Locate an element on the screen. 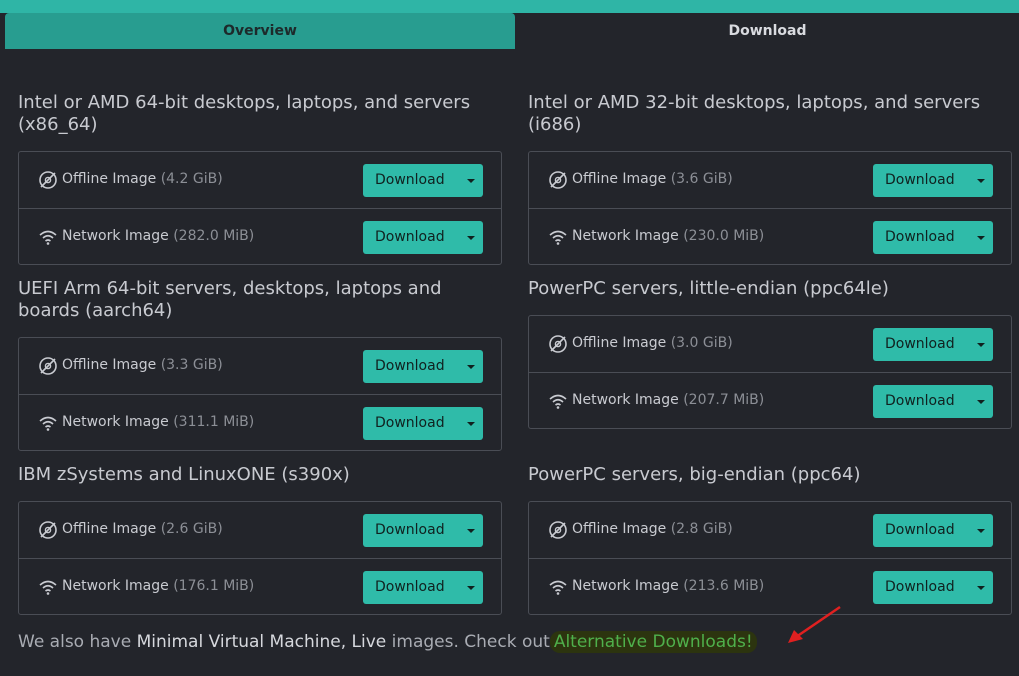 The width and height of the screenshot is (1019, 676). footer-live: Live is located at coordinates (369, 642).